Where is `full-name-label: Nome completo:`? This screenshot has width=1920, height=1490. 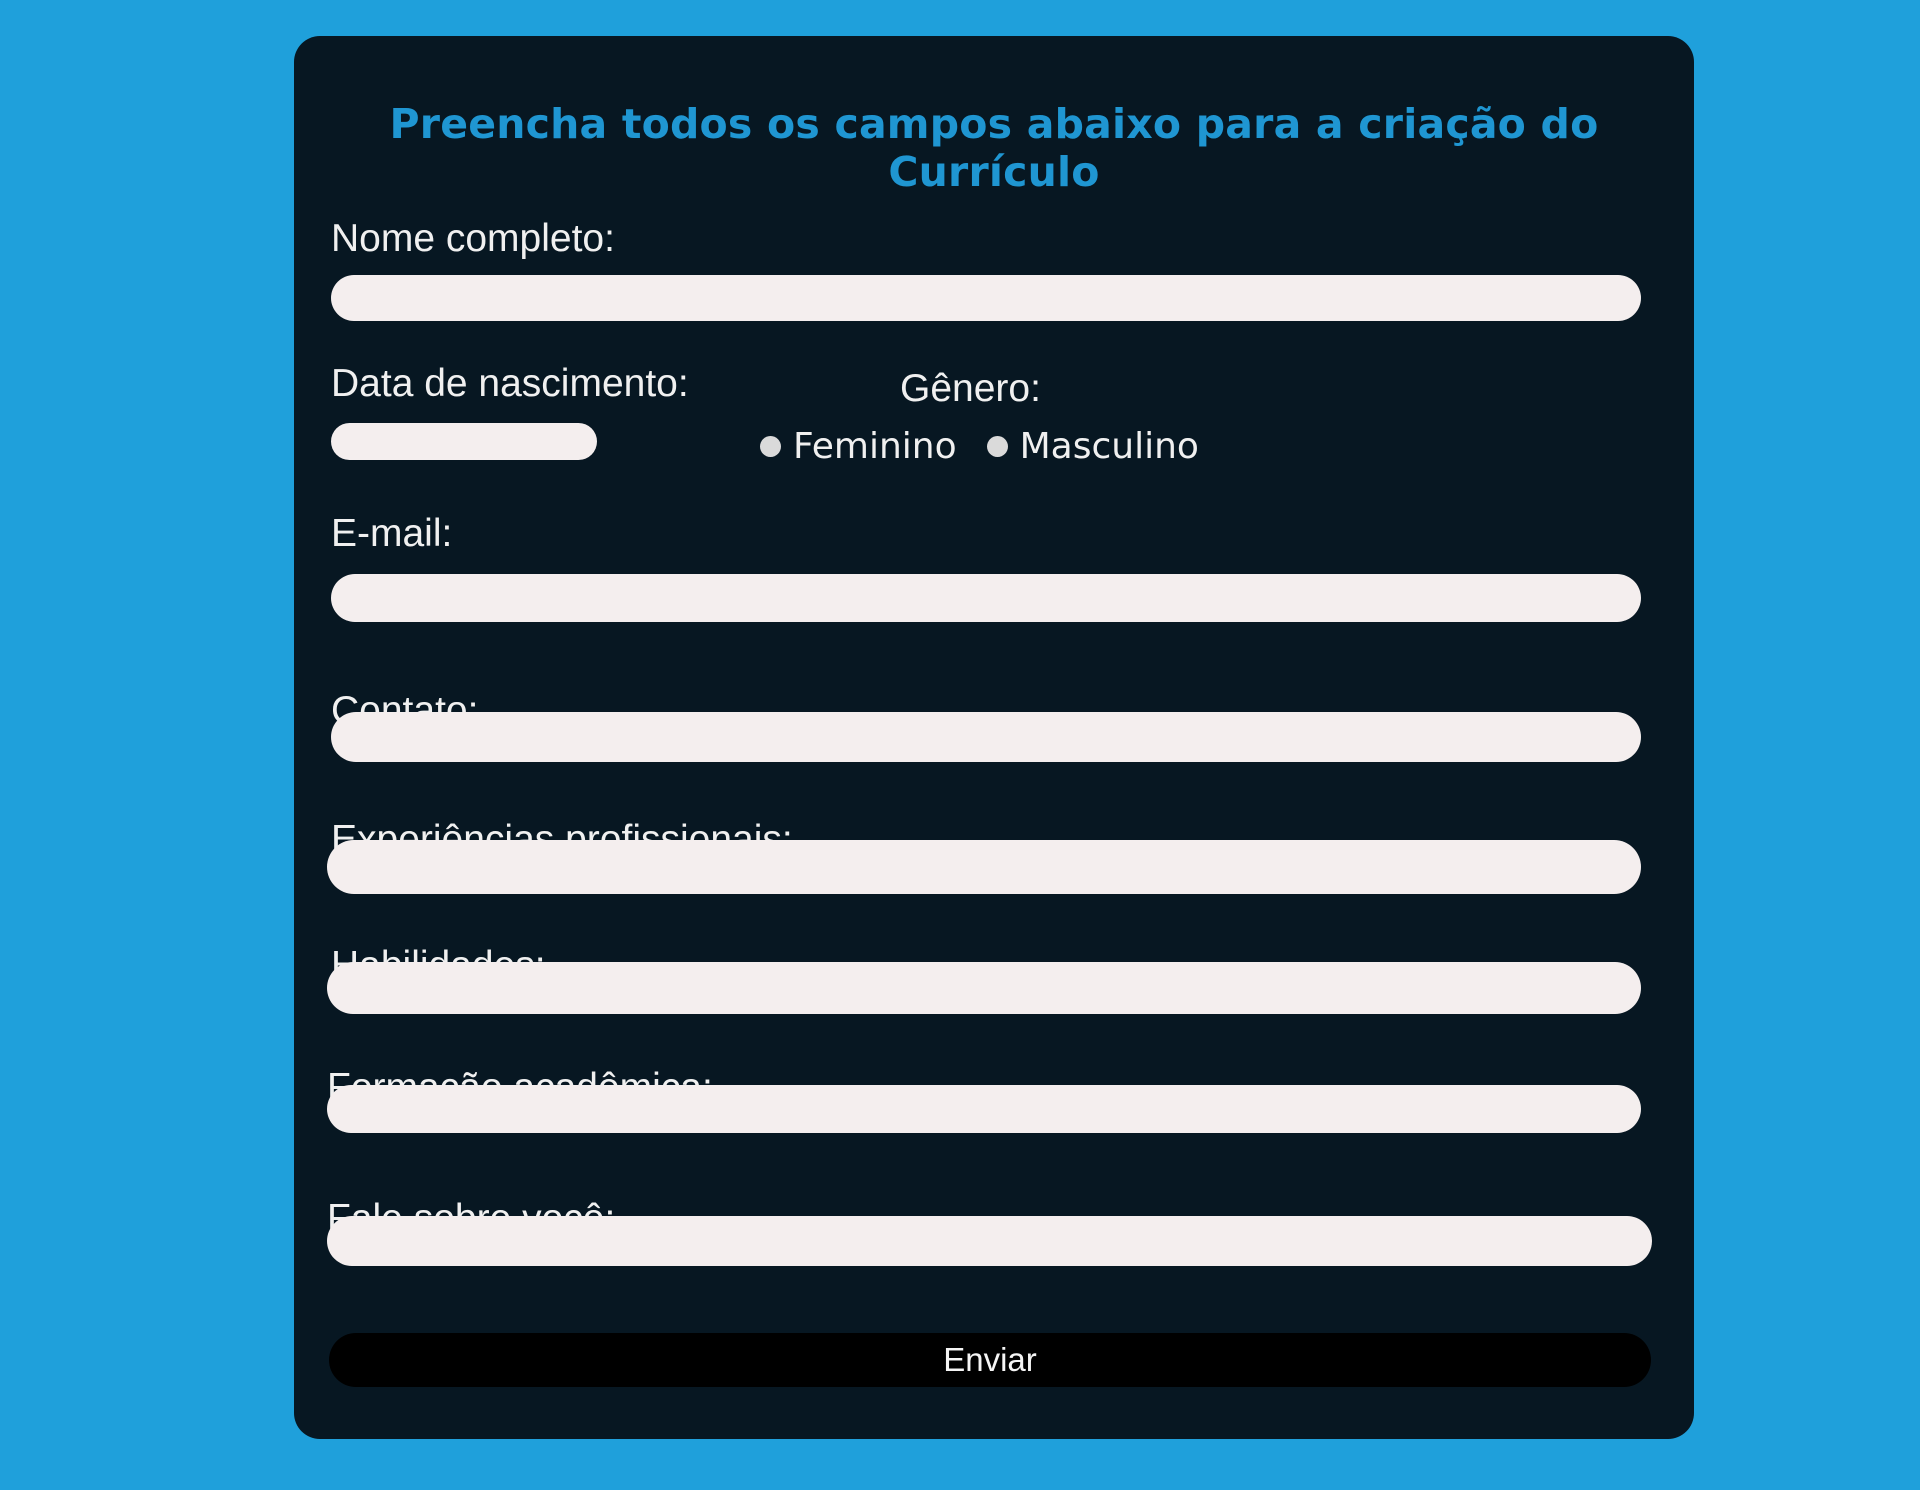 full-name-label: Nome completo: is located at coordinates (473, 238).